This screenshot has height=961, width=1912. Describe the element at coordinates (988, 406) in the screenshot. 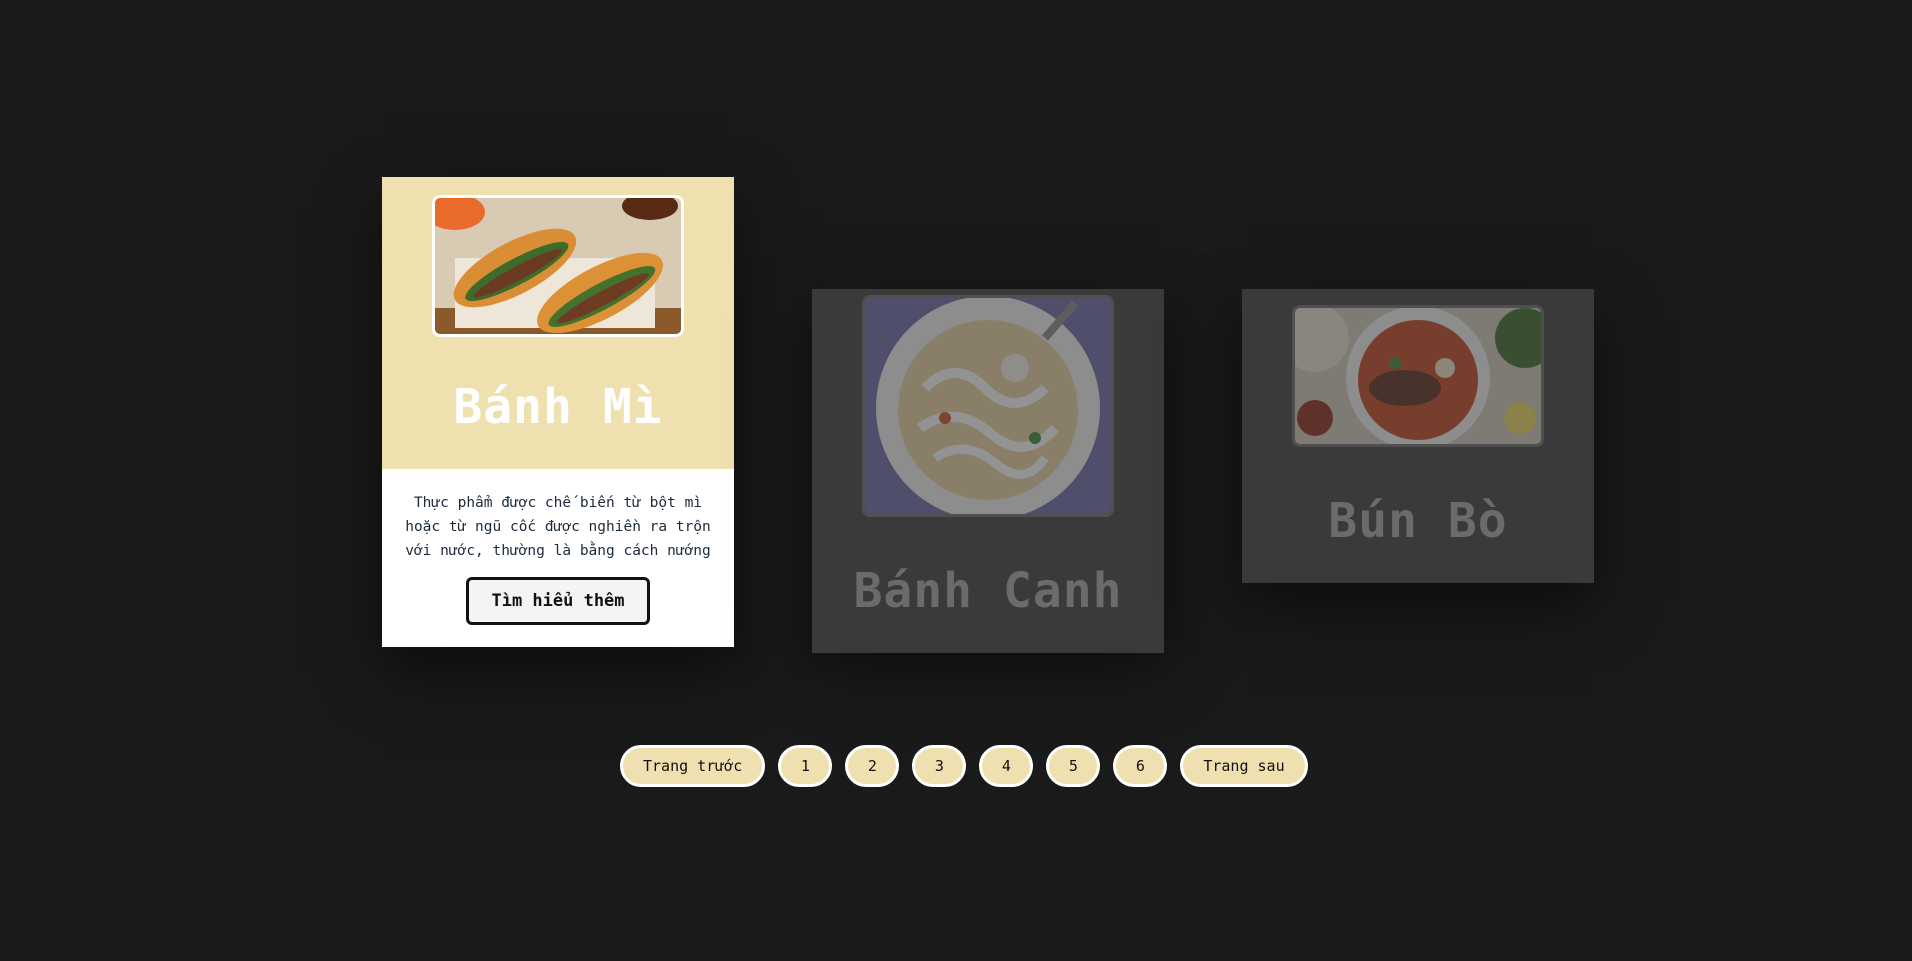

I see `banh-canh-image` at that location.